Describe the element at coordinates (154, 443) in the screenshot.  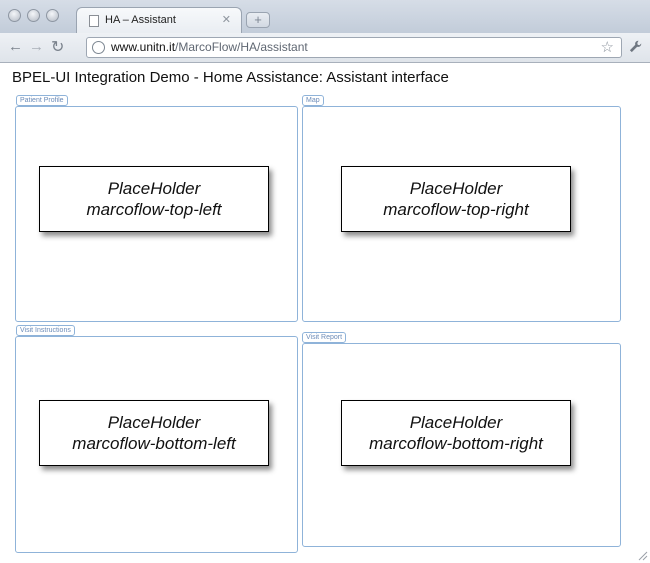
I see `placeholder-id: marcoflow-bottom-left` at that location.